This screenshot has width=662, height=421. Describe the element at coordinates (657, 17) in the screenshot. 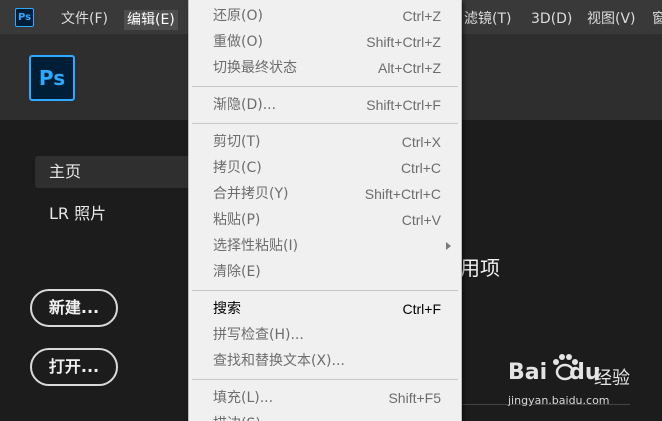

I see `menu-window: 窗` at that location.